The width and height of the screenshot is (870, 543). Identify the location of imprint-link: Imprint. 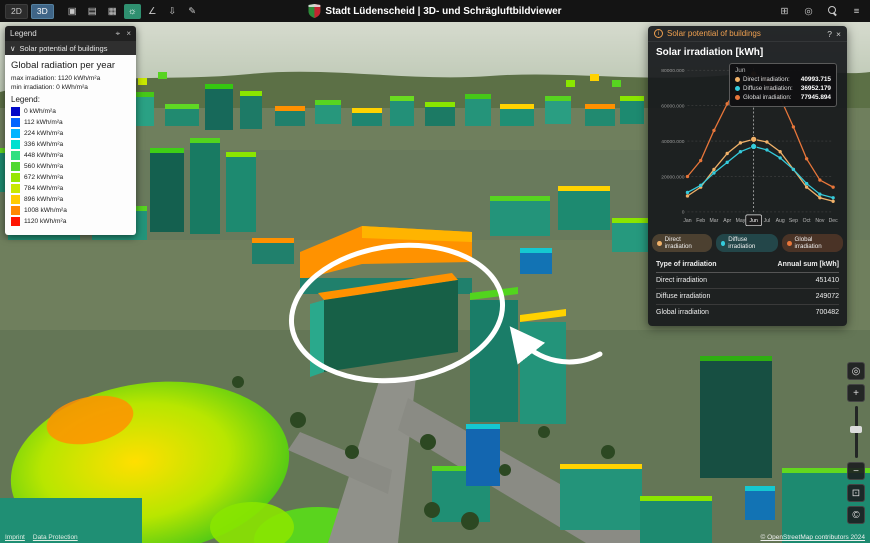
(15, 537).